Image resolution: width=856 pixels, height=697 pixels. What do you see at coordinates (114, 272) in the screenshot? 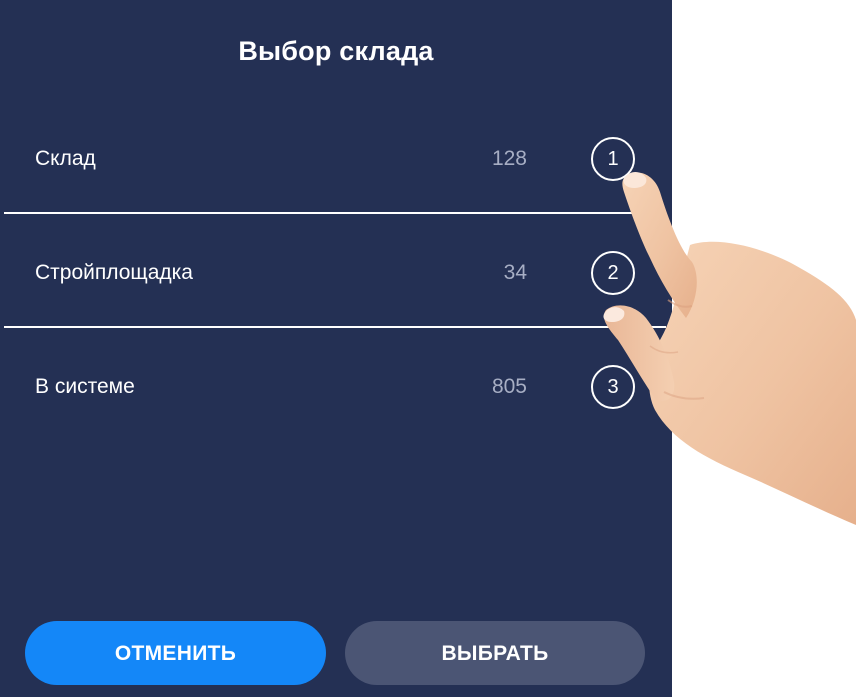
I see `list-item-label: Стройплощадка` at bounding box center [114, 272].